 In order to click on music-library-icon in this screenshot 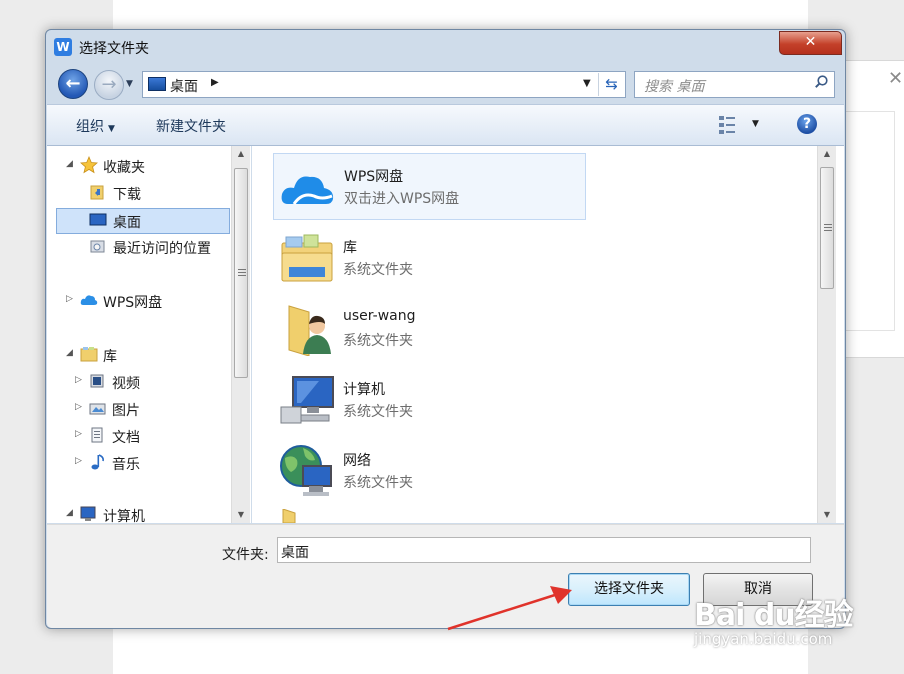, I will do `click(97, 462)`.